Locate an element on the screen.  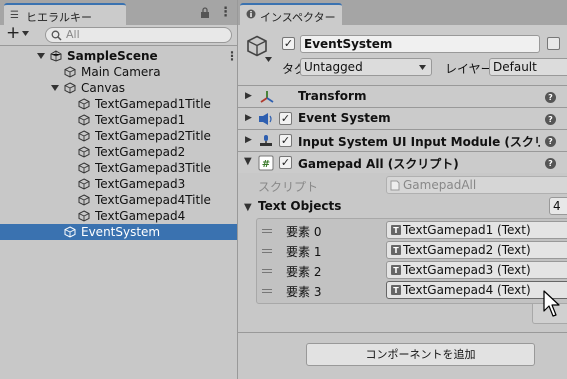
object-reference-field: T TextGamepad2 (Text) is located at coordinates (476, 250).